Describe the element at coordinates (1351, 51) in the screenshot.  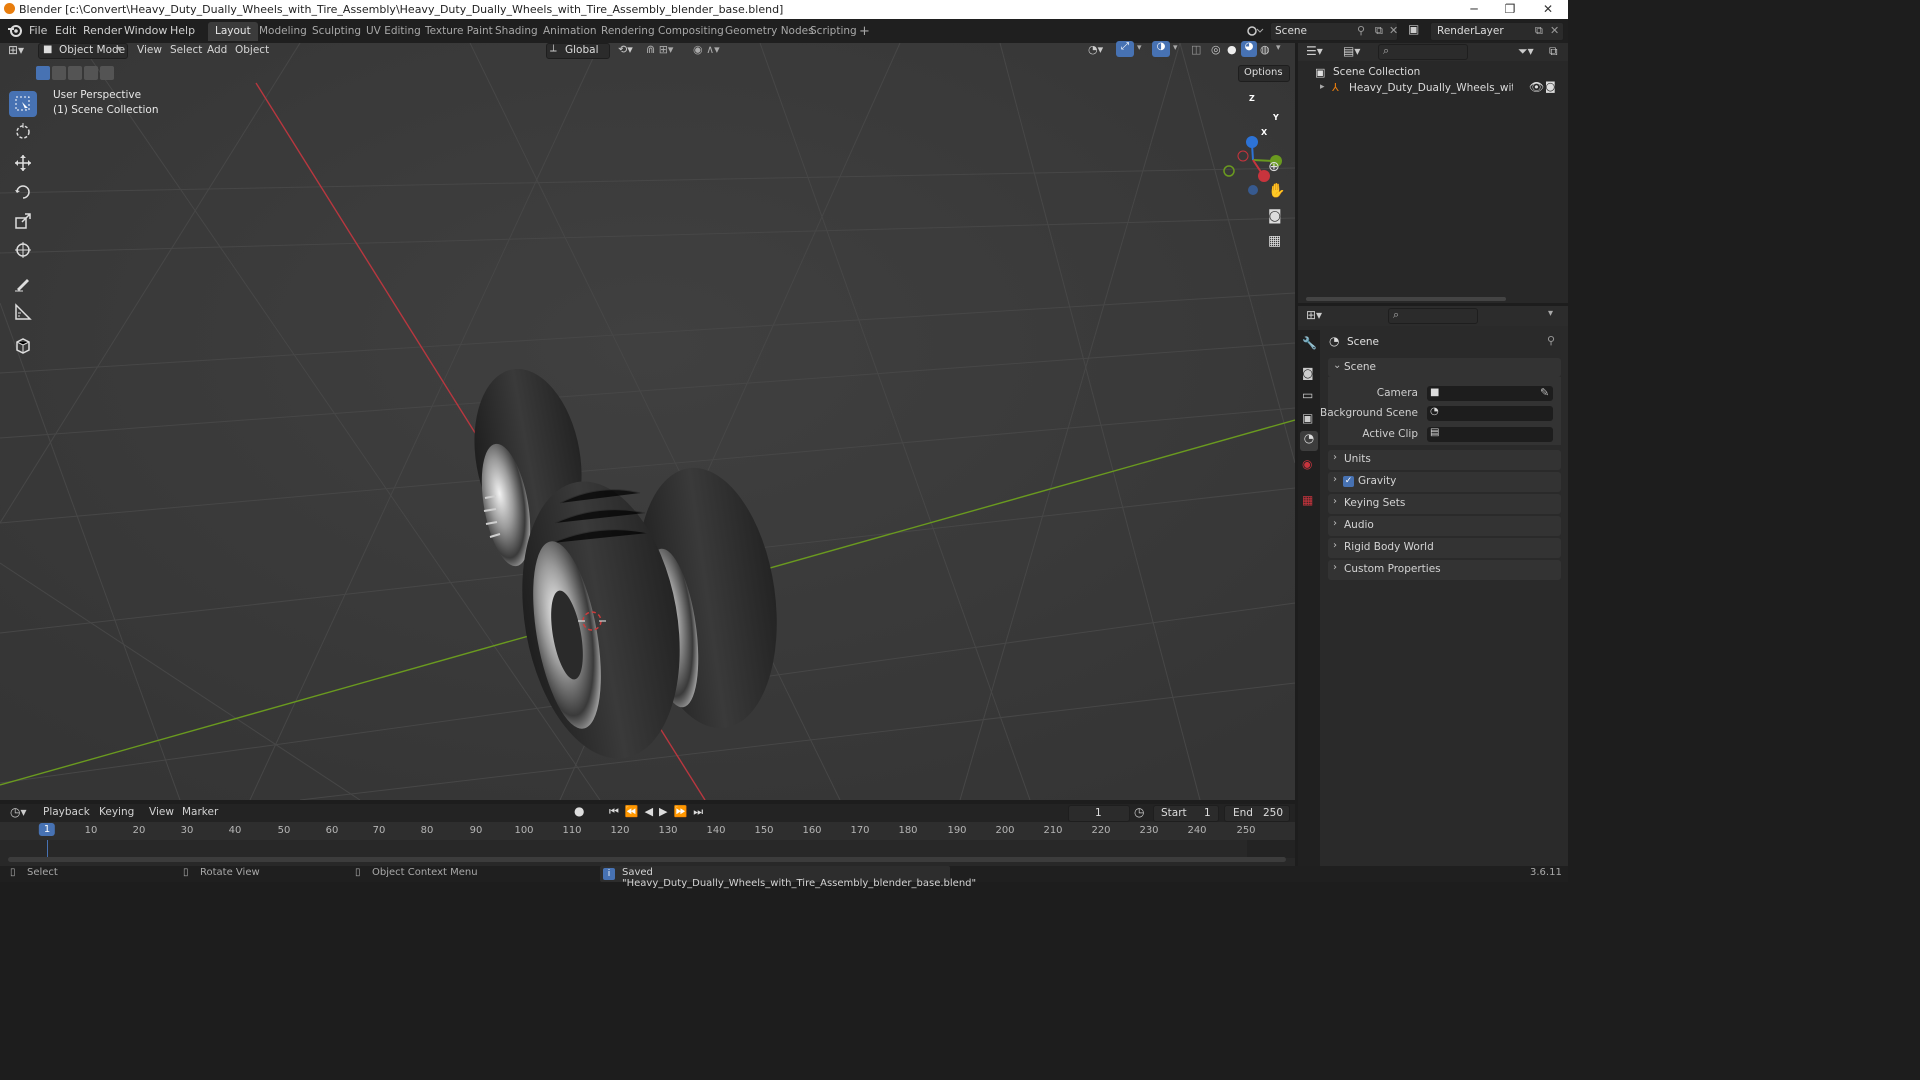
I see `display-mode-icon: ▤▾` at that location.